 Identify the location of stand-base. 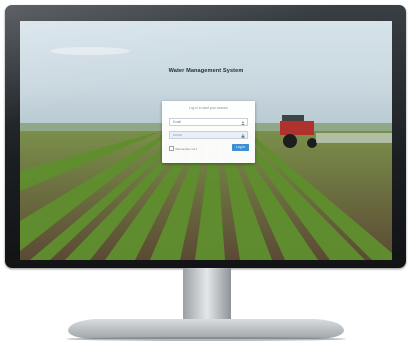
(206, 329).